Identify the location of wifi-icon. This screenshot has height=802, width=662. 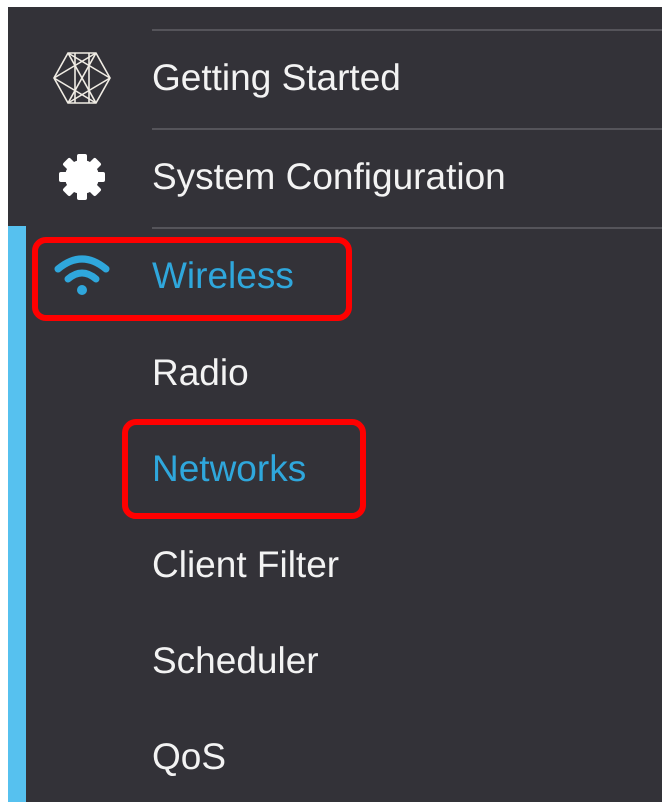
(82, 276).